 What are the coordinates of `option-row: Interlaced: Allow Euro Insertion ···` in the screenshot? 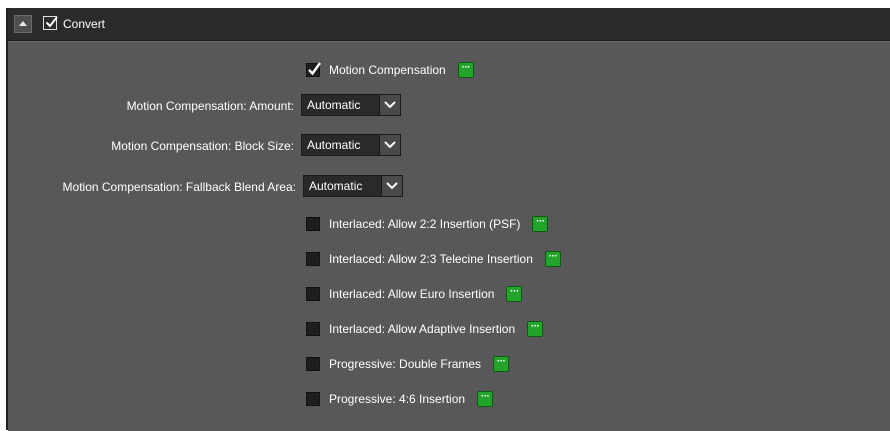 It's located at (414, 294).